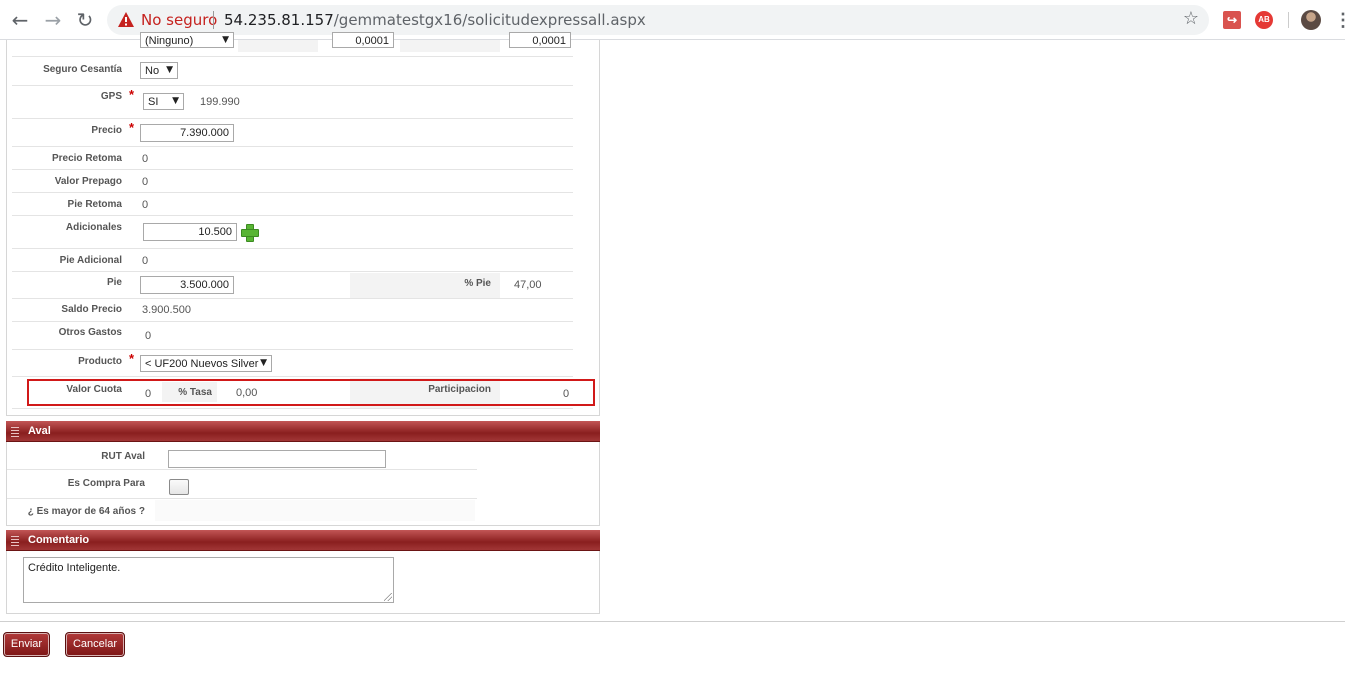  I want to click on row-mayor-64: ¿ Es mayor de 64 años ?, so click(242, 511).